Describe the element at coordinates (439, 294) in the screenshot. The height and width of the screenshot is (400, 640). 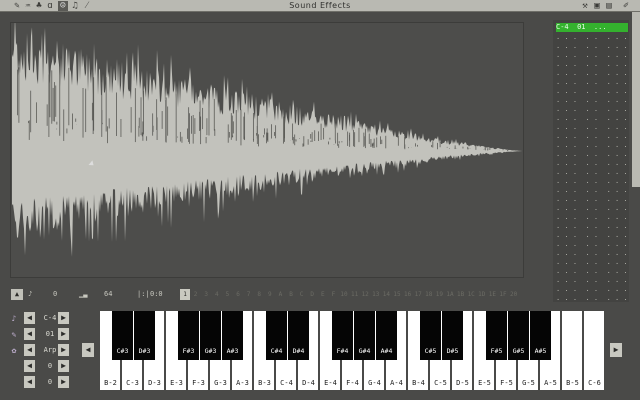
I see `tick-19: 19` at that location.